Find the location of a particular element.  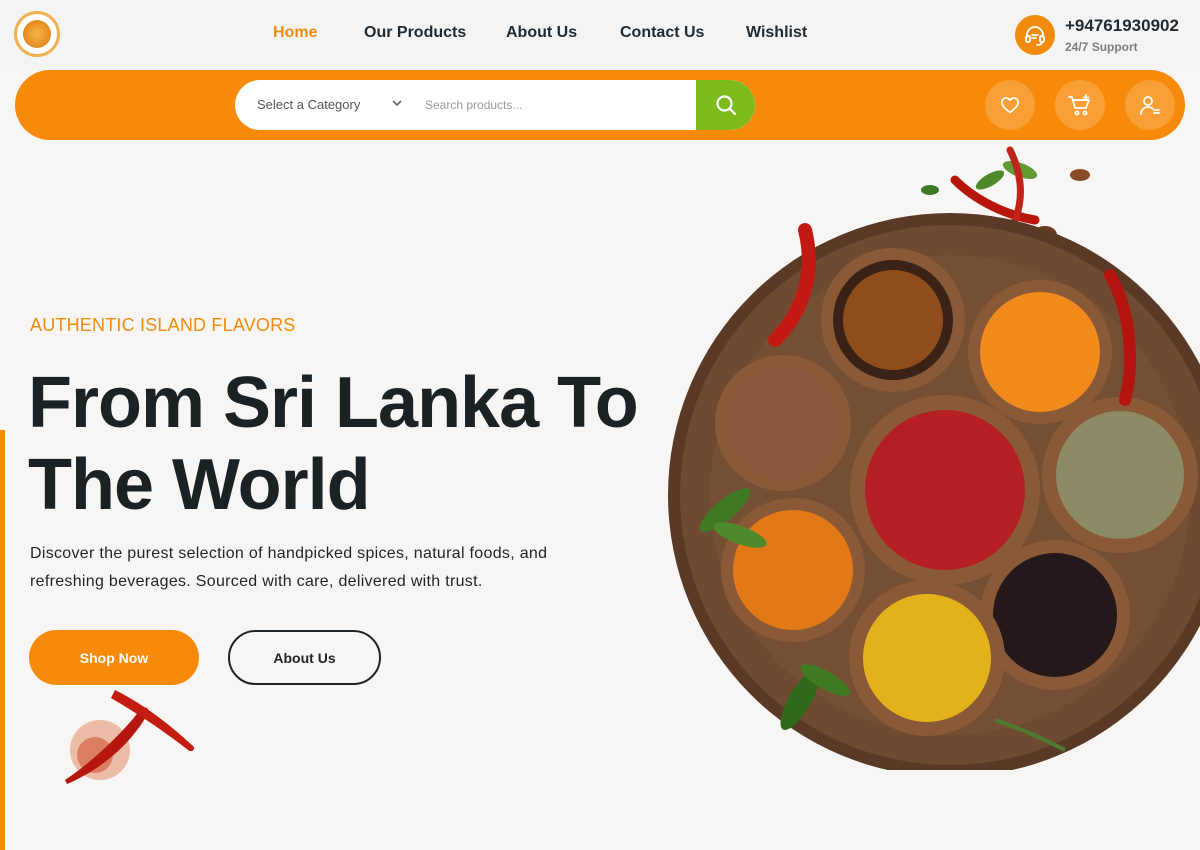

user-icon is located at coordinates (1150, 105).